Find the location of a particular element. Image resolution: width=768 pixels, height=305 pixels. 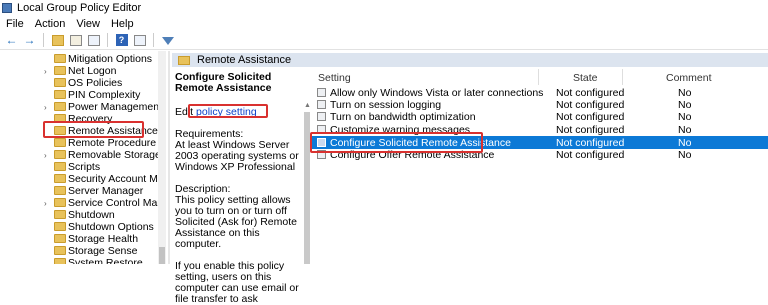

tree-item: Remote Procedure Call is located at coordinates (83, 143).